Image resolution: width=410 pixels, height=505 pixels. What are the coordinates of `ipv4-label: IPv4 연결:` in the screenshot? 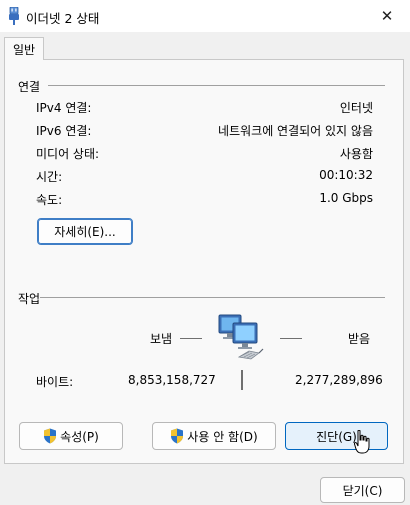 It's located at (64, 108).